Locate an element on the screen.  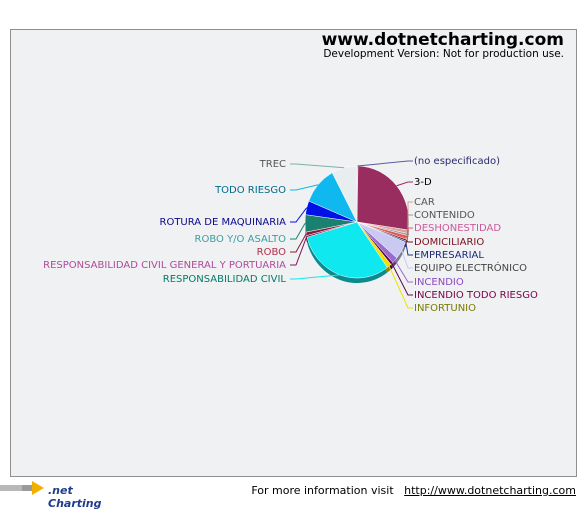
leader-no-especificado is located at coordinates (385, 163).